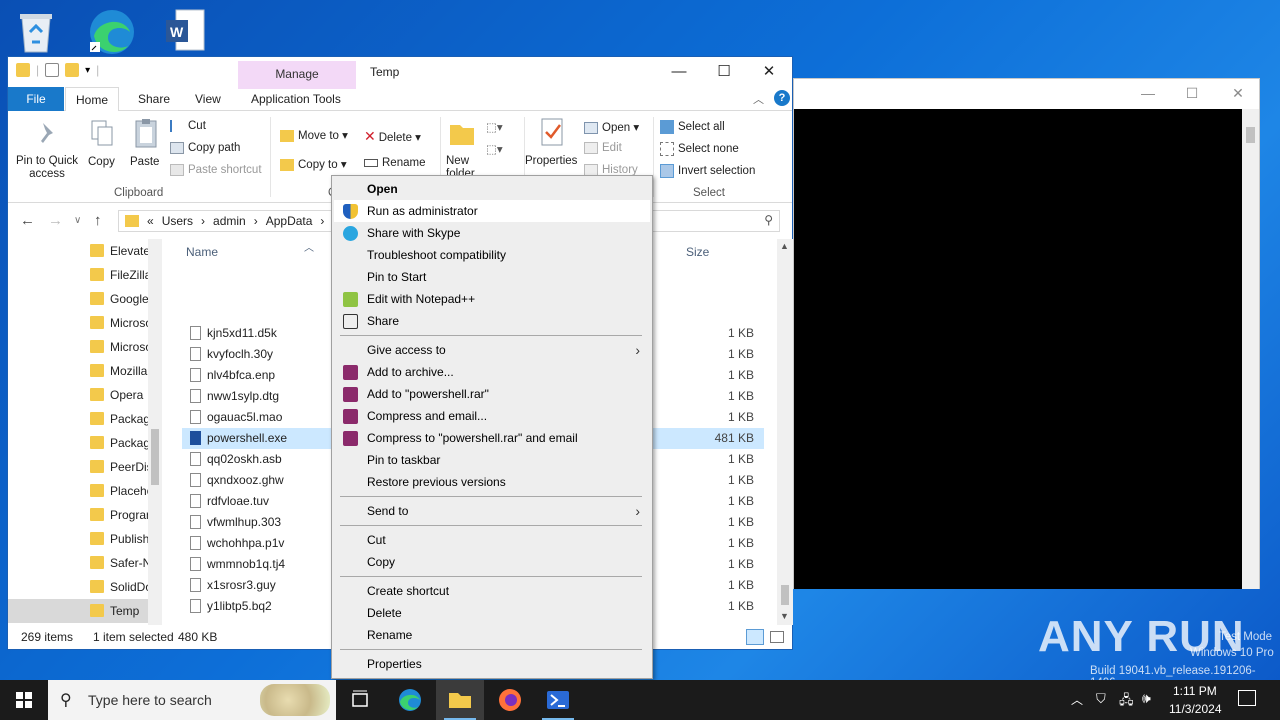  Describe the element at coordinates (101, 162) in the screenshot. I see `copy-button: Copy` at that location.